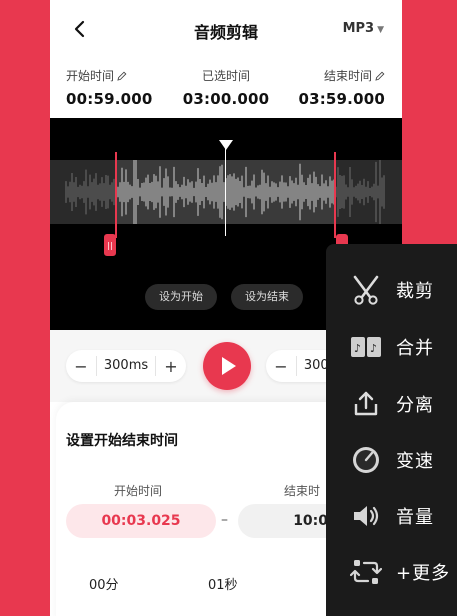  Describe the element at coordinates (341, 99) in the screenshot. I see `end-time-value: 03:59.000` at that location.